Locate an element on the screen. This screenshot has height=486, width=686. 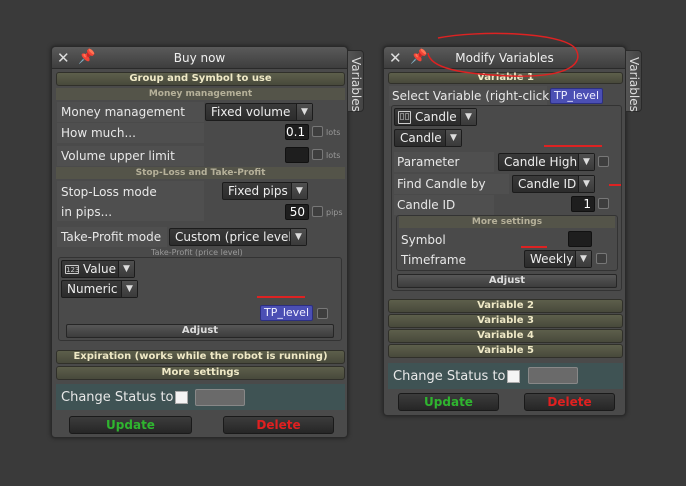
parameter-label: Parameter is located at coordinates (428, 162).